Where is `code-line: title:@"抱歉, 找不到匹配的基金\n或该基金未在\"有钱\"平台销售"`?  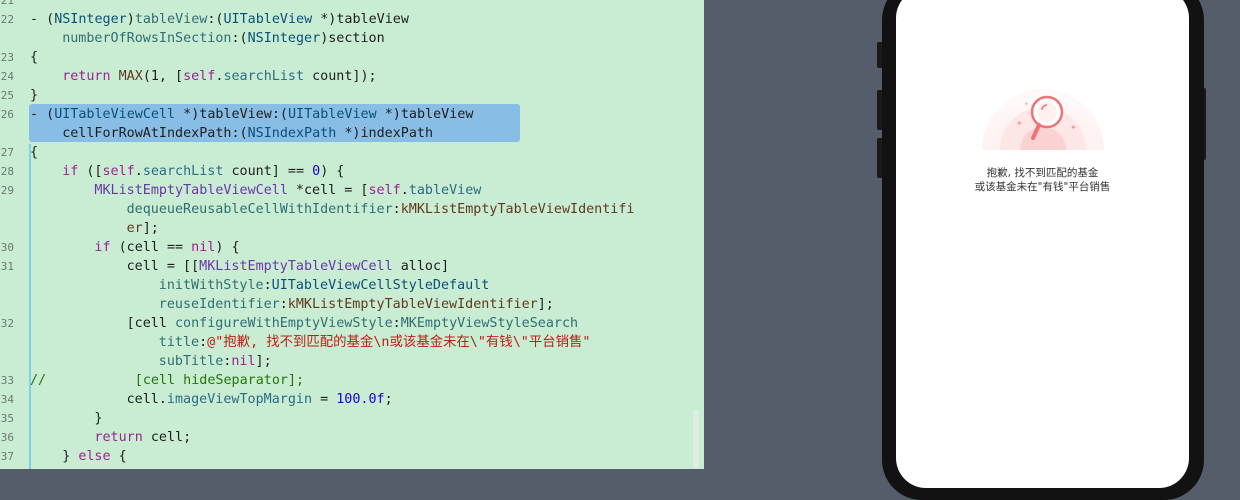
code-line: title:@"抱歉, 找不到匹配的基金\n或该基金未在\"有钱\"平台销售" is located at coordinates (350, 342).